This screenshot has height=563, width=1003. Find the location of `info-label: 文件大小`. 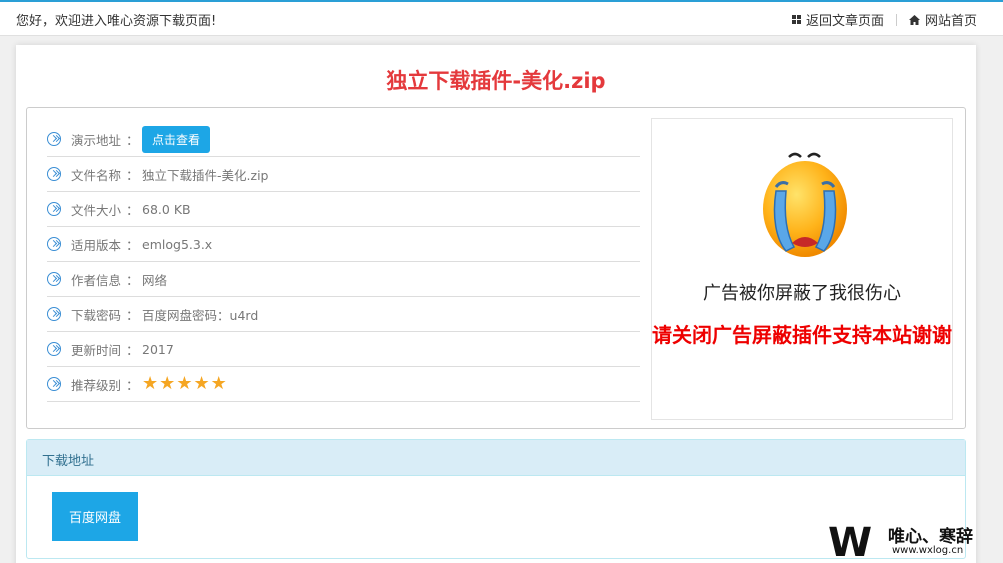

info-label: 文件大小 is located at coordinates (96, 210).